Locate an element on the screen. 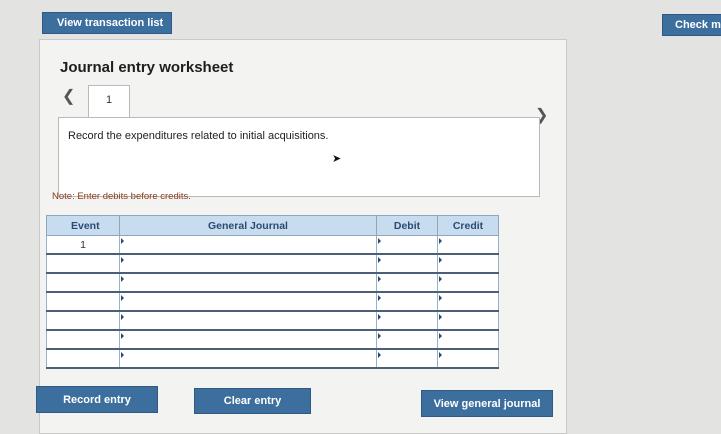 Image resolution: width=721 pixels, height=434 pixels. header-debit: Debit is located at coordinates (407, 225).